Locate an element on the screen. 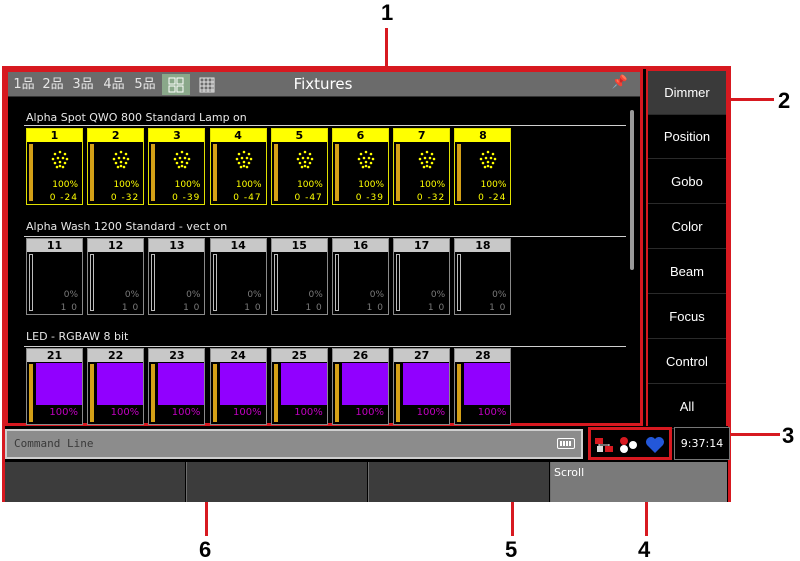 The height and width of the screenshot is (561, 800). fixture-tile: 18 0% 1 0 is located at coordinates (483, 276).